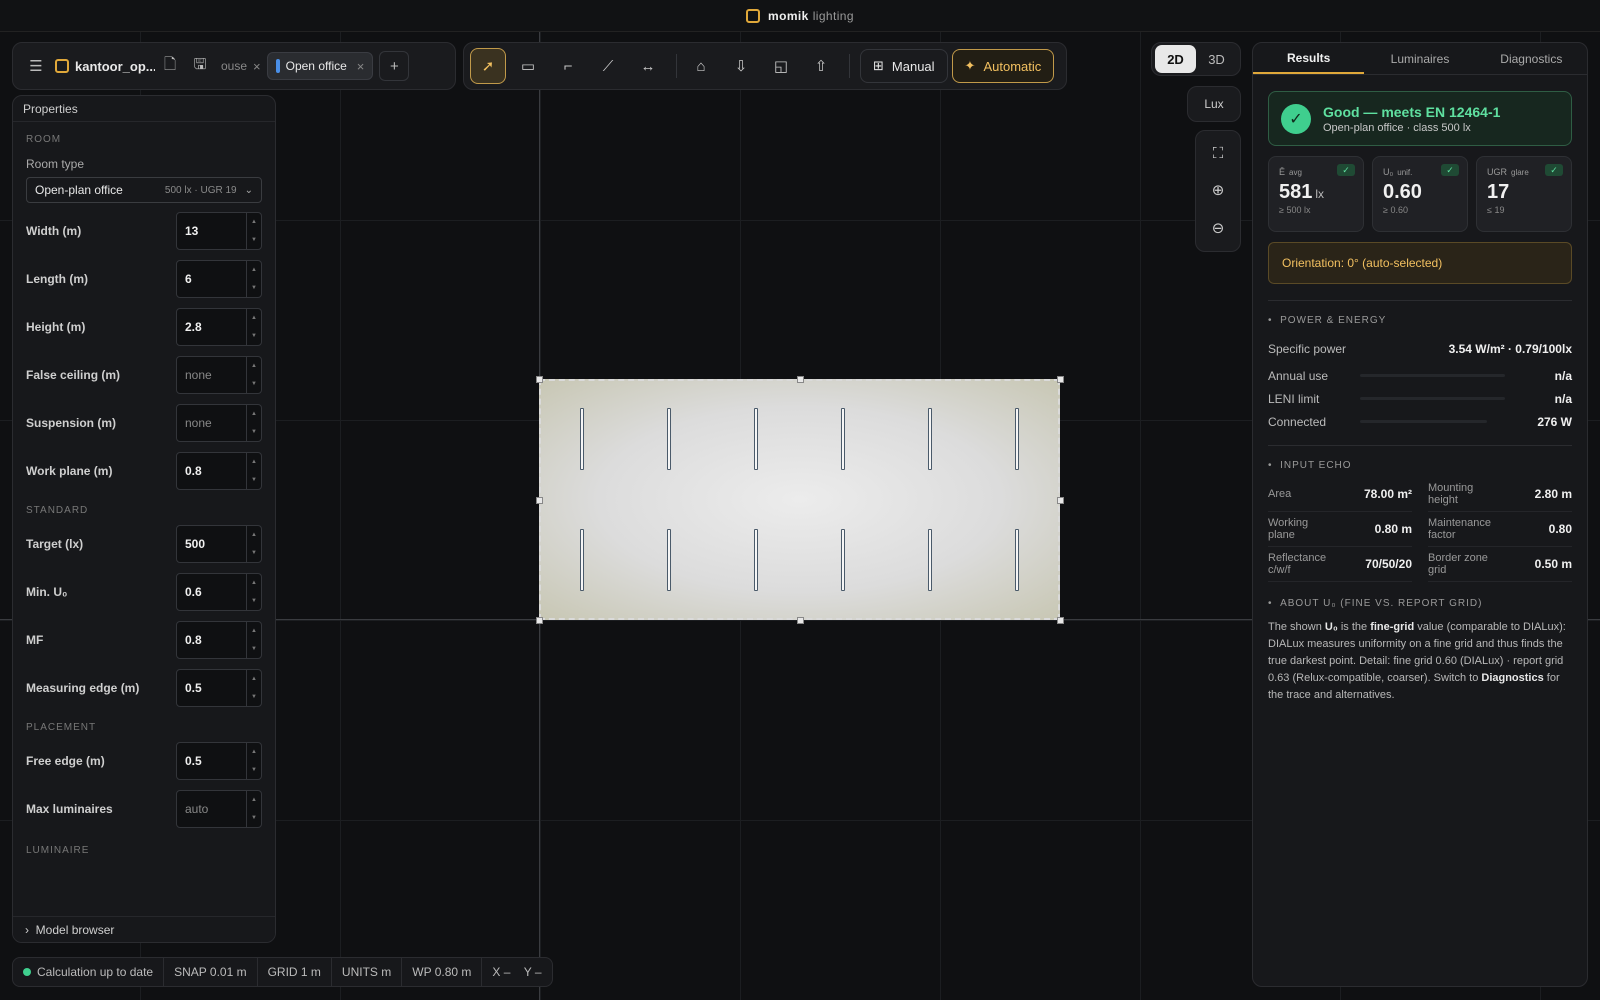 The height and width of the screenshot is (1000, 1600). Describe the element at coordinates (219, 544) in the screenshot. I see `number-input: 500 ▲ ▼` at that location.